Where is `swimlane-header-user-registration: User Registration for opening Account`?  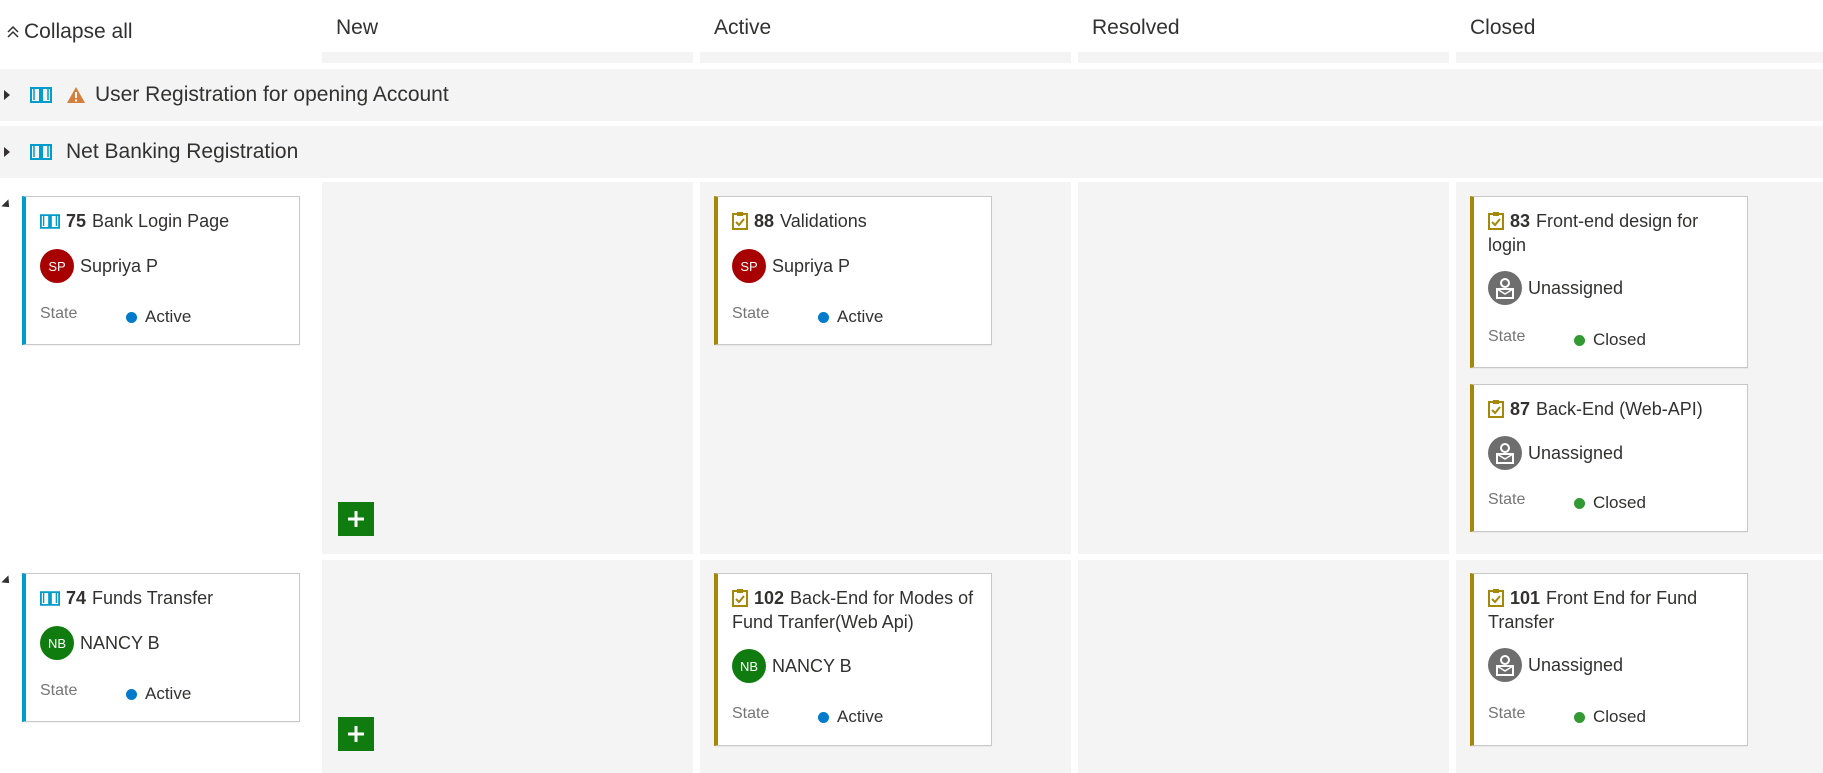
swimlane-header-user-registration: User Registration for opening Account is located at coordinates (911, 95).